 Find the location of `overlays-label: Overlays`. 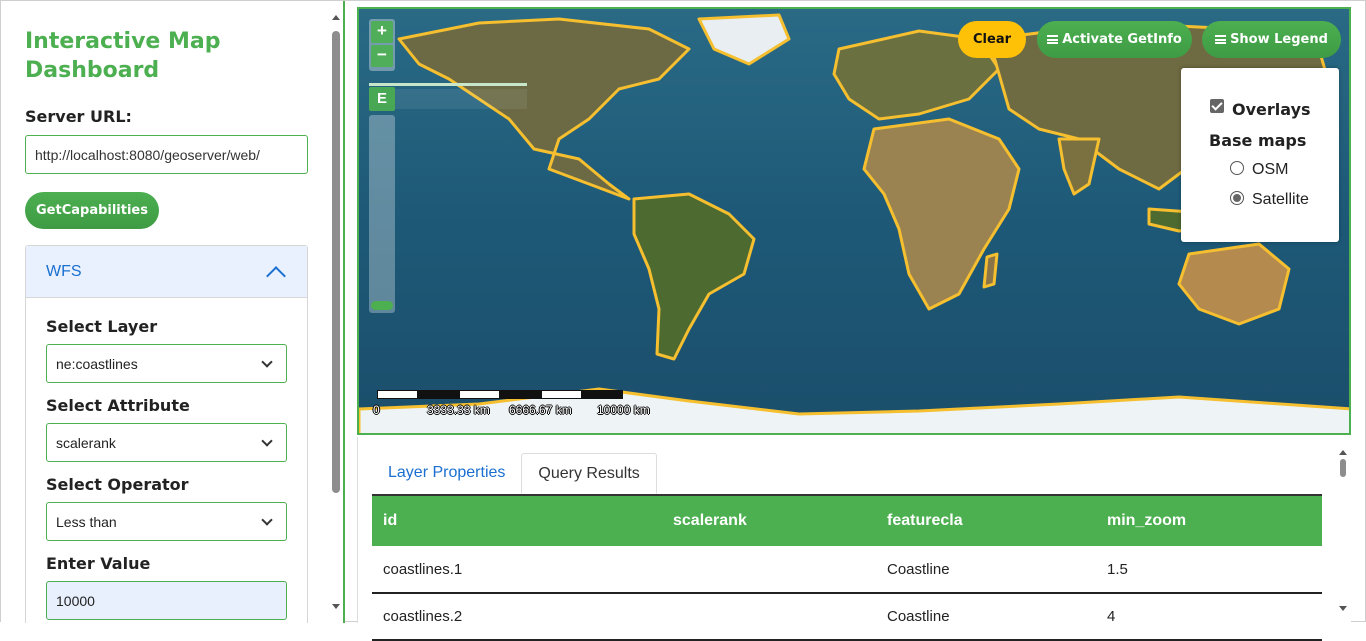

overlays-label: Overlays is located at coordinates (1271, 109).